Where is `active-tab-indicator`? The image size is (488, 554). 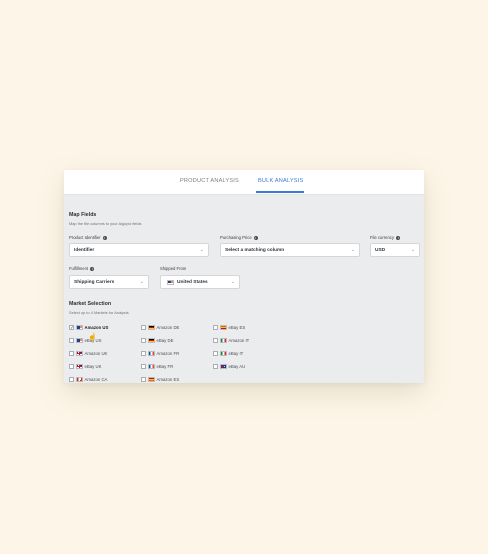
active-tab-indicator is located at coordinates (280, 192).